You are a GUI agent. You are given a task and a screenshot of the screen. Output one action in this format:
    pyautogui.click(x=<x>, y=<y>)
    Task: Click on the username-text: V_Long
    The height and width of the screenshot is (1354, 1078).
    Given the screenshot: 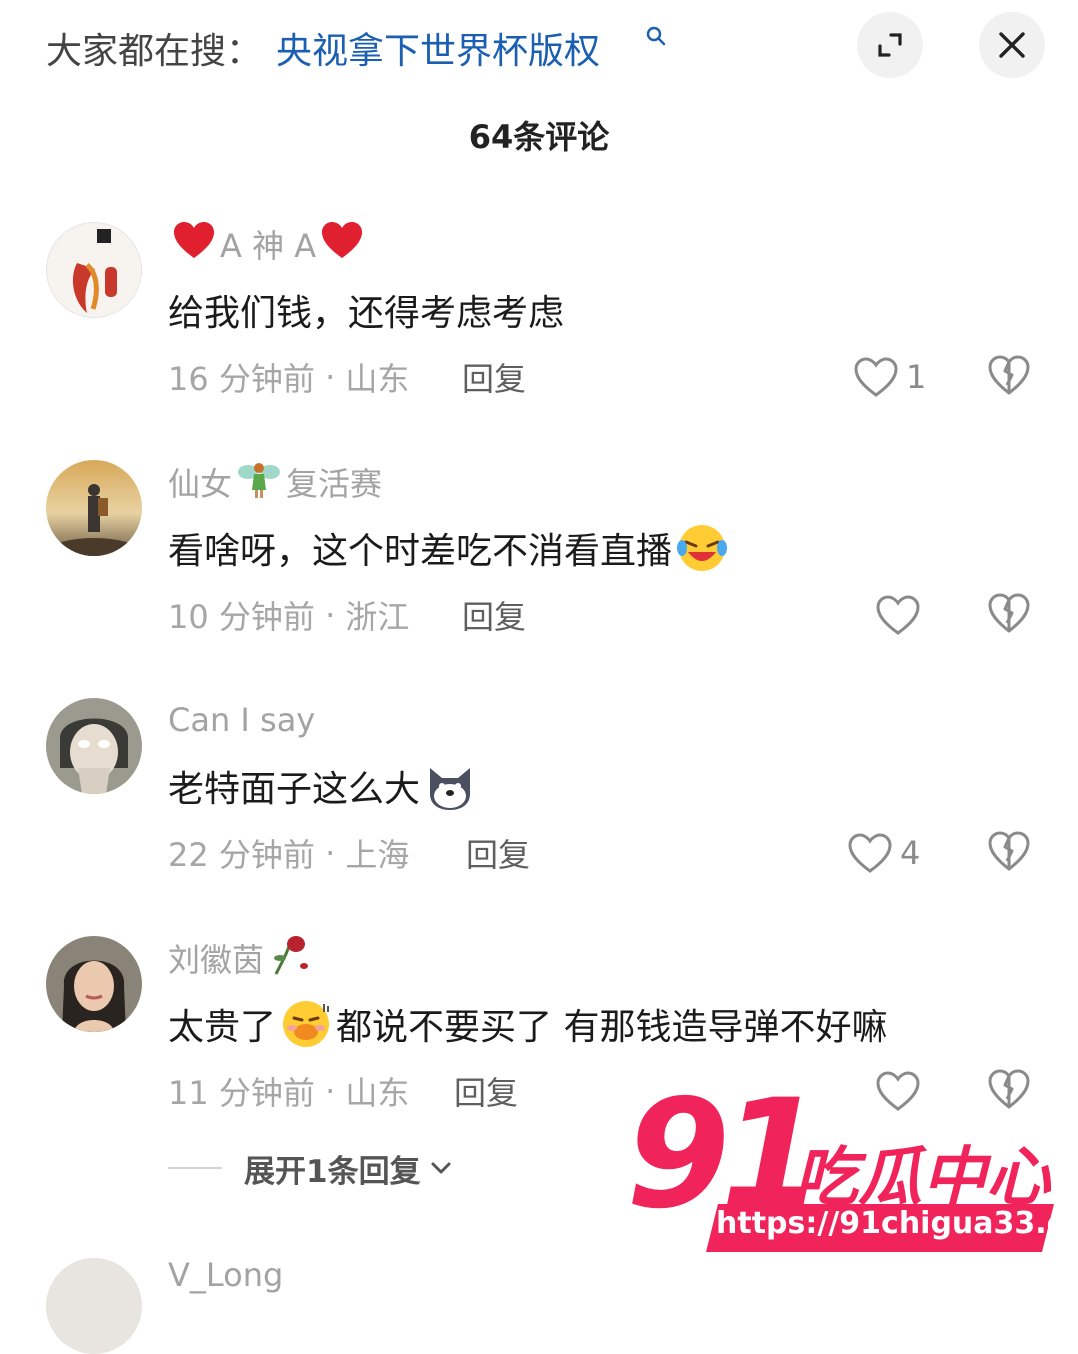 What is the action you would take?
    pyautogui.click(x=225, y=1275)
    